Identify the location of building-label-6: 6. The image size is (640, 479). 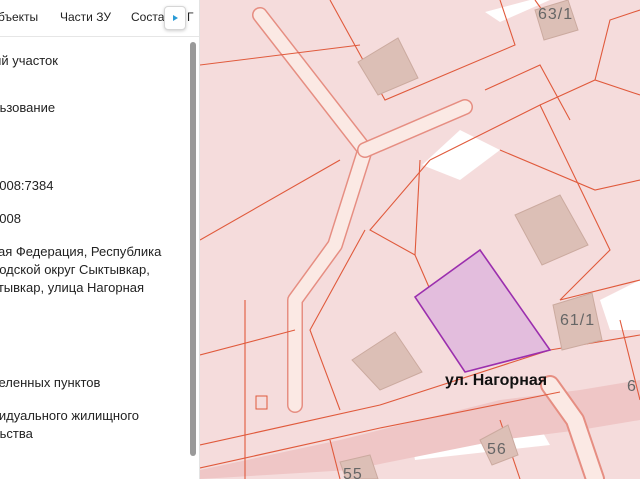
(632, 386).